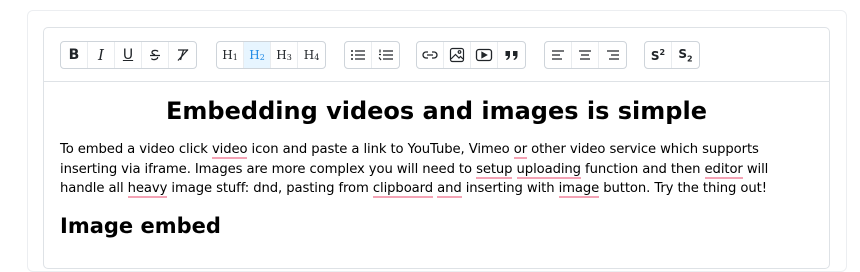 The height and width of the screenshot is (272, 860). What do you see at coordinates (403, 189) in the screenshot?
I see `spellcheck-flagged-word: clipboard` at bounding box center [403, 189].